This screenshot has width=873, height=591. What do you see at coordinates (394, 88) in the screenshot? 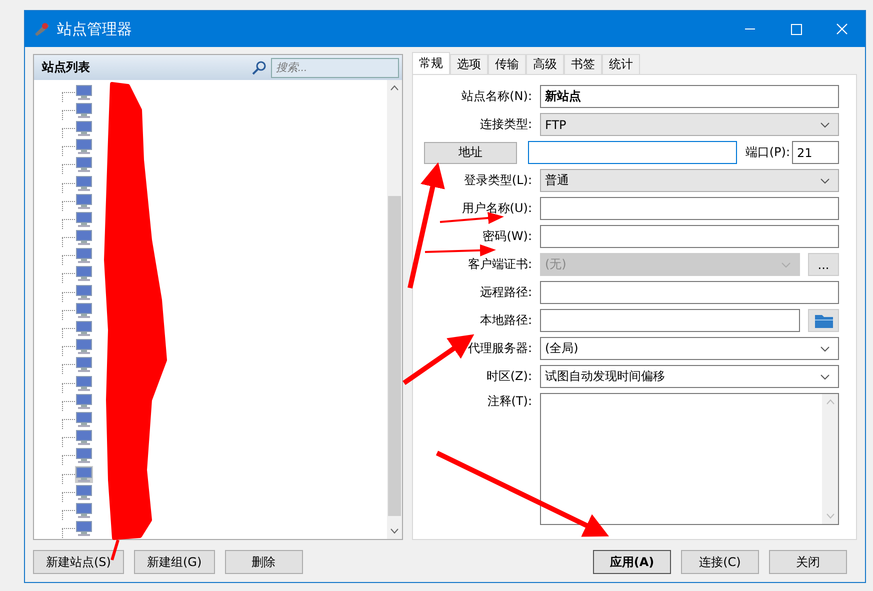
I see `scroll-up-icon` at bounding box center [394, 88].